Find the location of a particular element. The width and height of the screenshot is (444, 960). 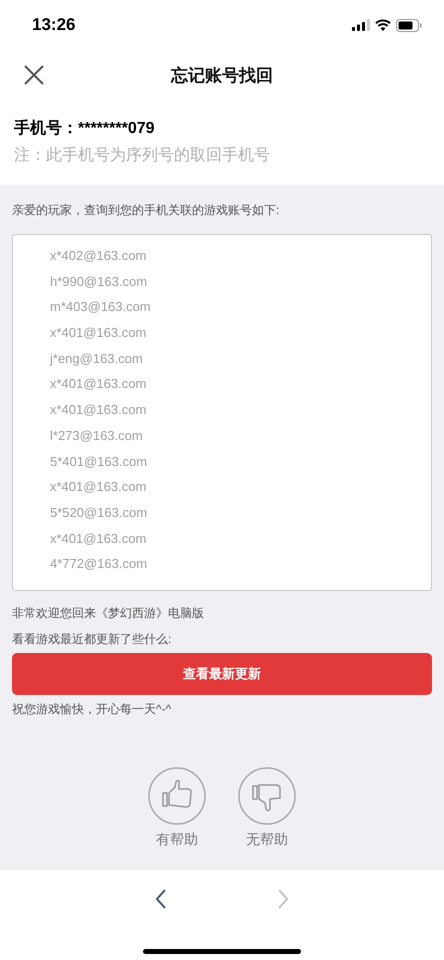

wifi-icon is located at coordinates (383, 25).